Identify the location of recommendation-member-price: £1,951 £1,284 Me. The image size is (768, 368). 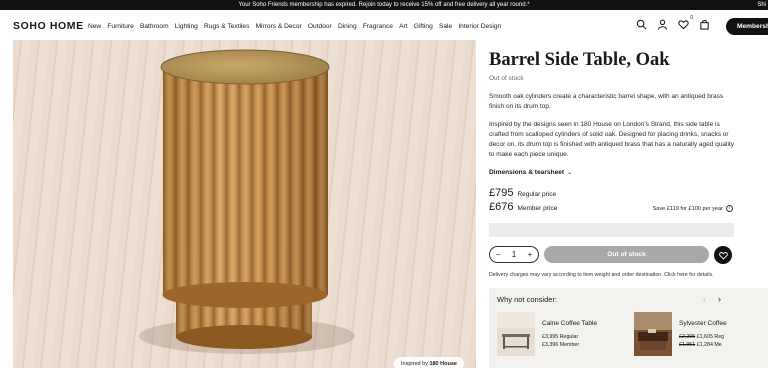
(700, 345).